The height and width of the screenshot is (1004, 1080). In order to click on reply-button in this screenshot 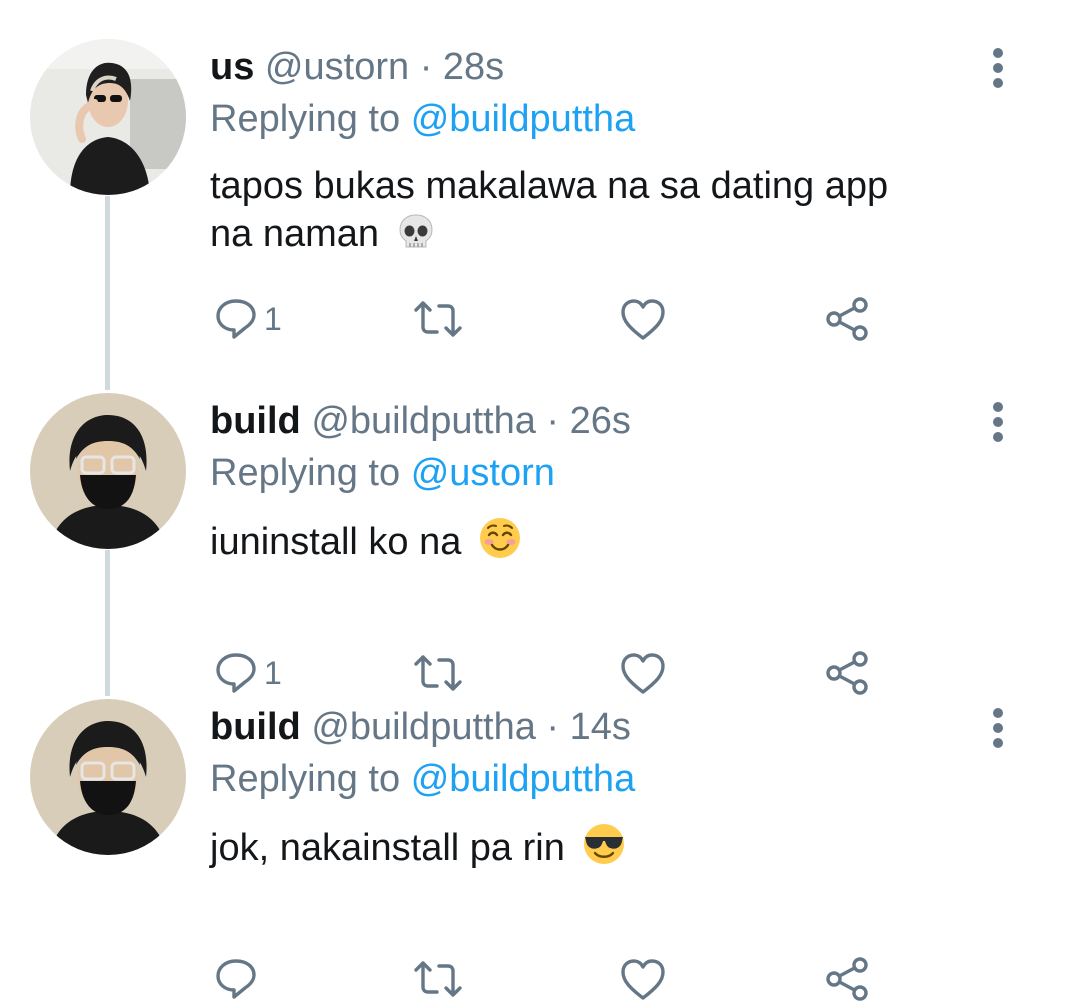, I will do `click(239, 979)`.